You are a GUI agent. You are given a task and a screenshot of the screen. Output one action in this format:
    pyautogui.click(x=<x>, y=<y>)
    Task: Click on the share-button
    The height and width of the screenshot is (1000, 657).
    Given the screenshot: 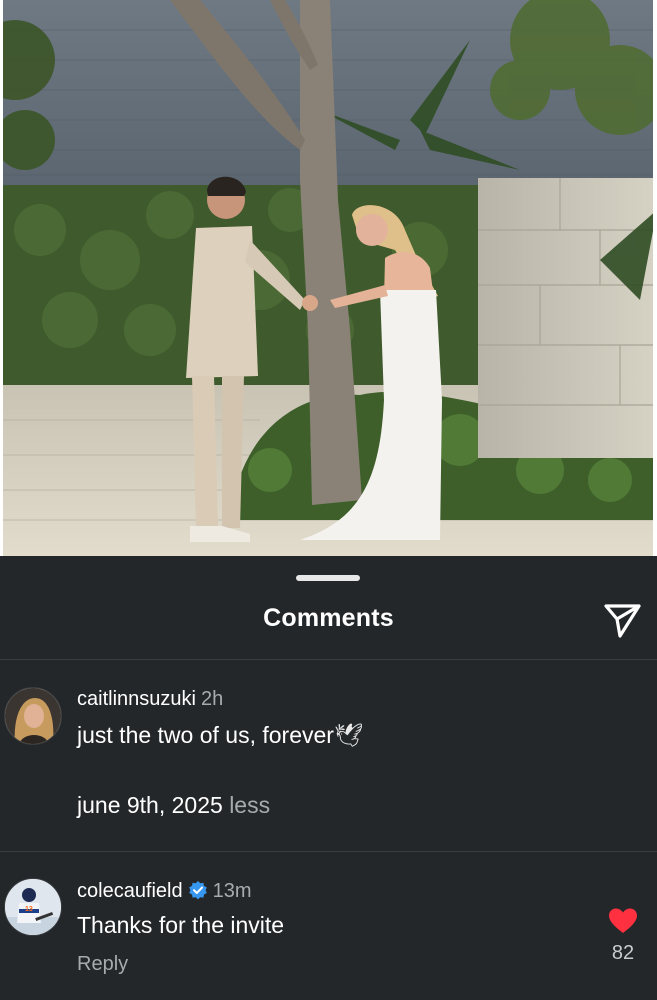 What is the action you would take?
    pyautogui.click(x=622, y=621)
    